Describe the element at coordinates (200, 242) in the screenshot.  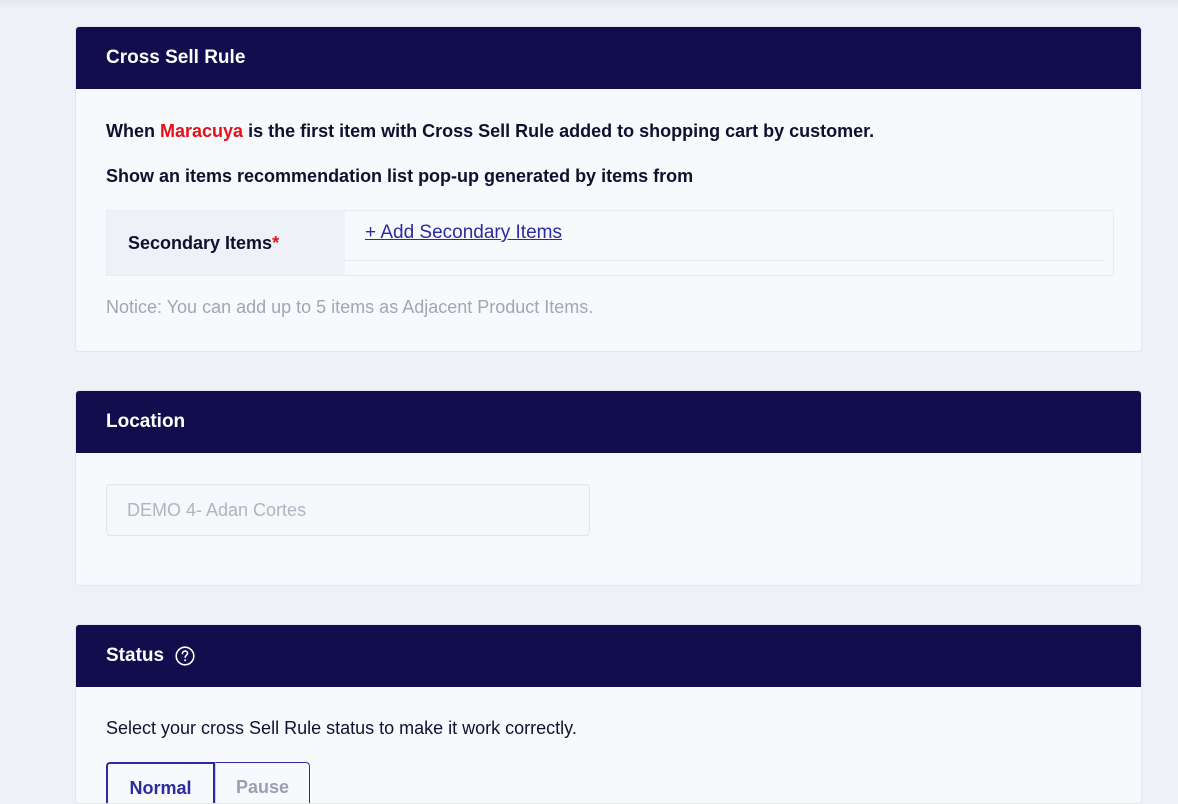
I see `secondary-items-label-text: Secondary Items` at that location.